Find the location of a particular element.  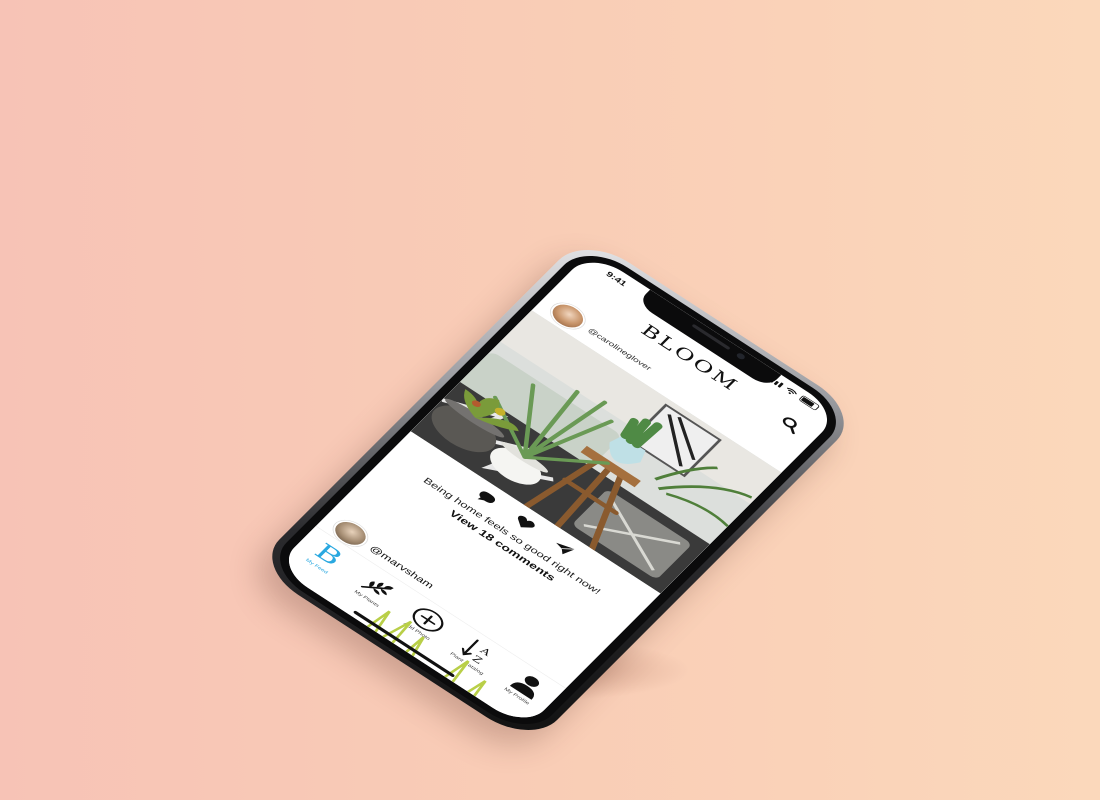

wifi-icon is located at coordinates (792, 390).